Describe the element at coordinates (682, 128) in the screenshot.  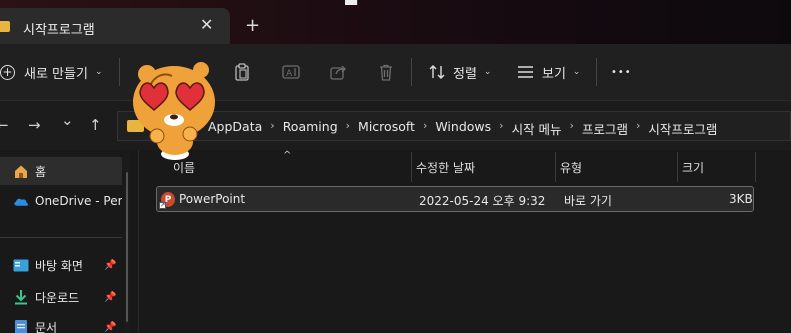
I see `breadcrumb-item-current: 시작프로그램` at that location.